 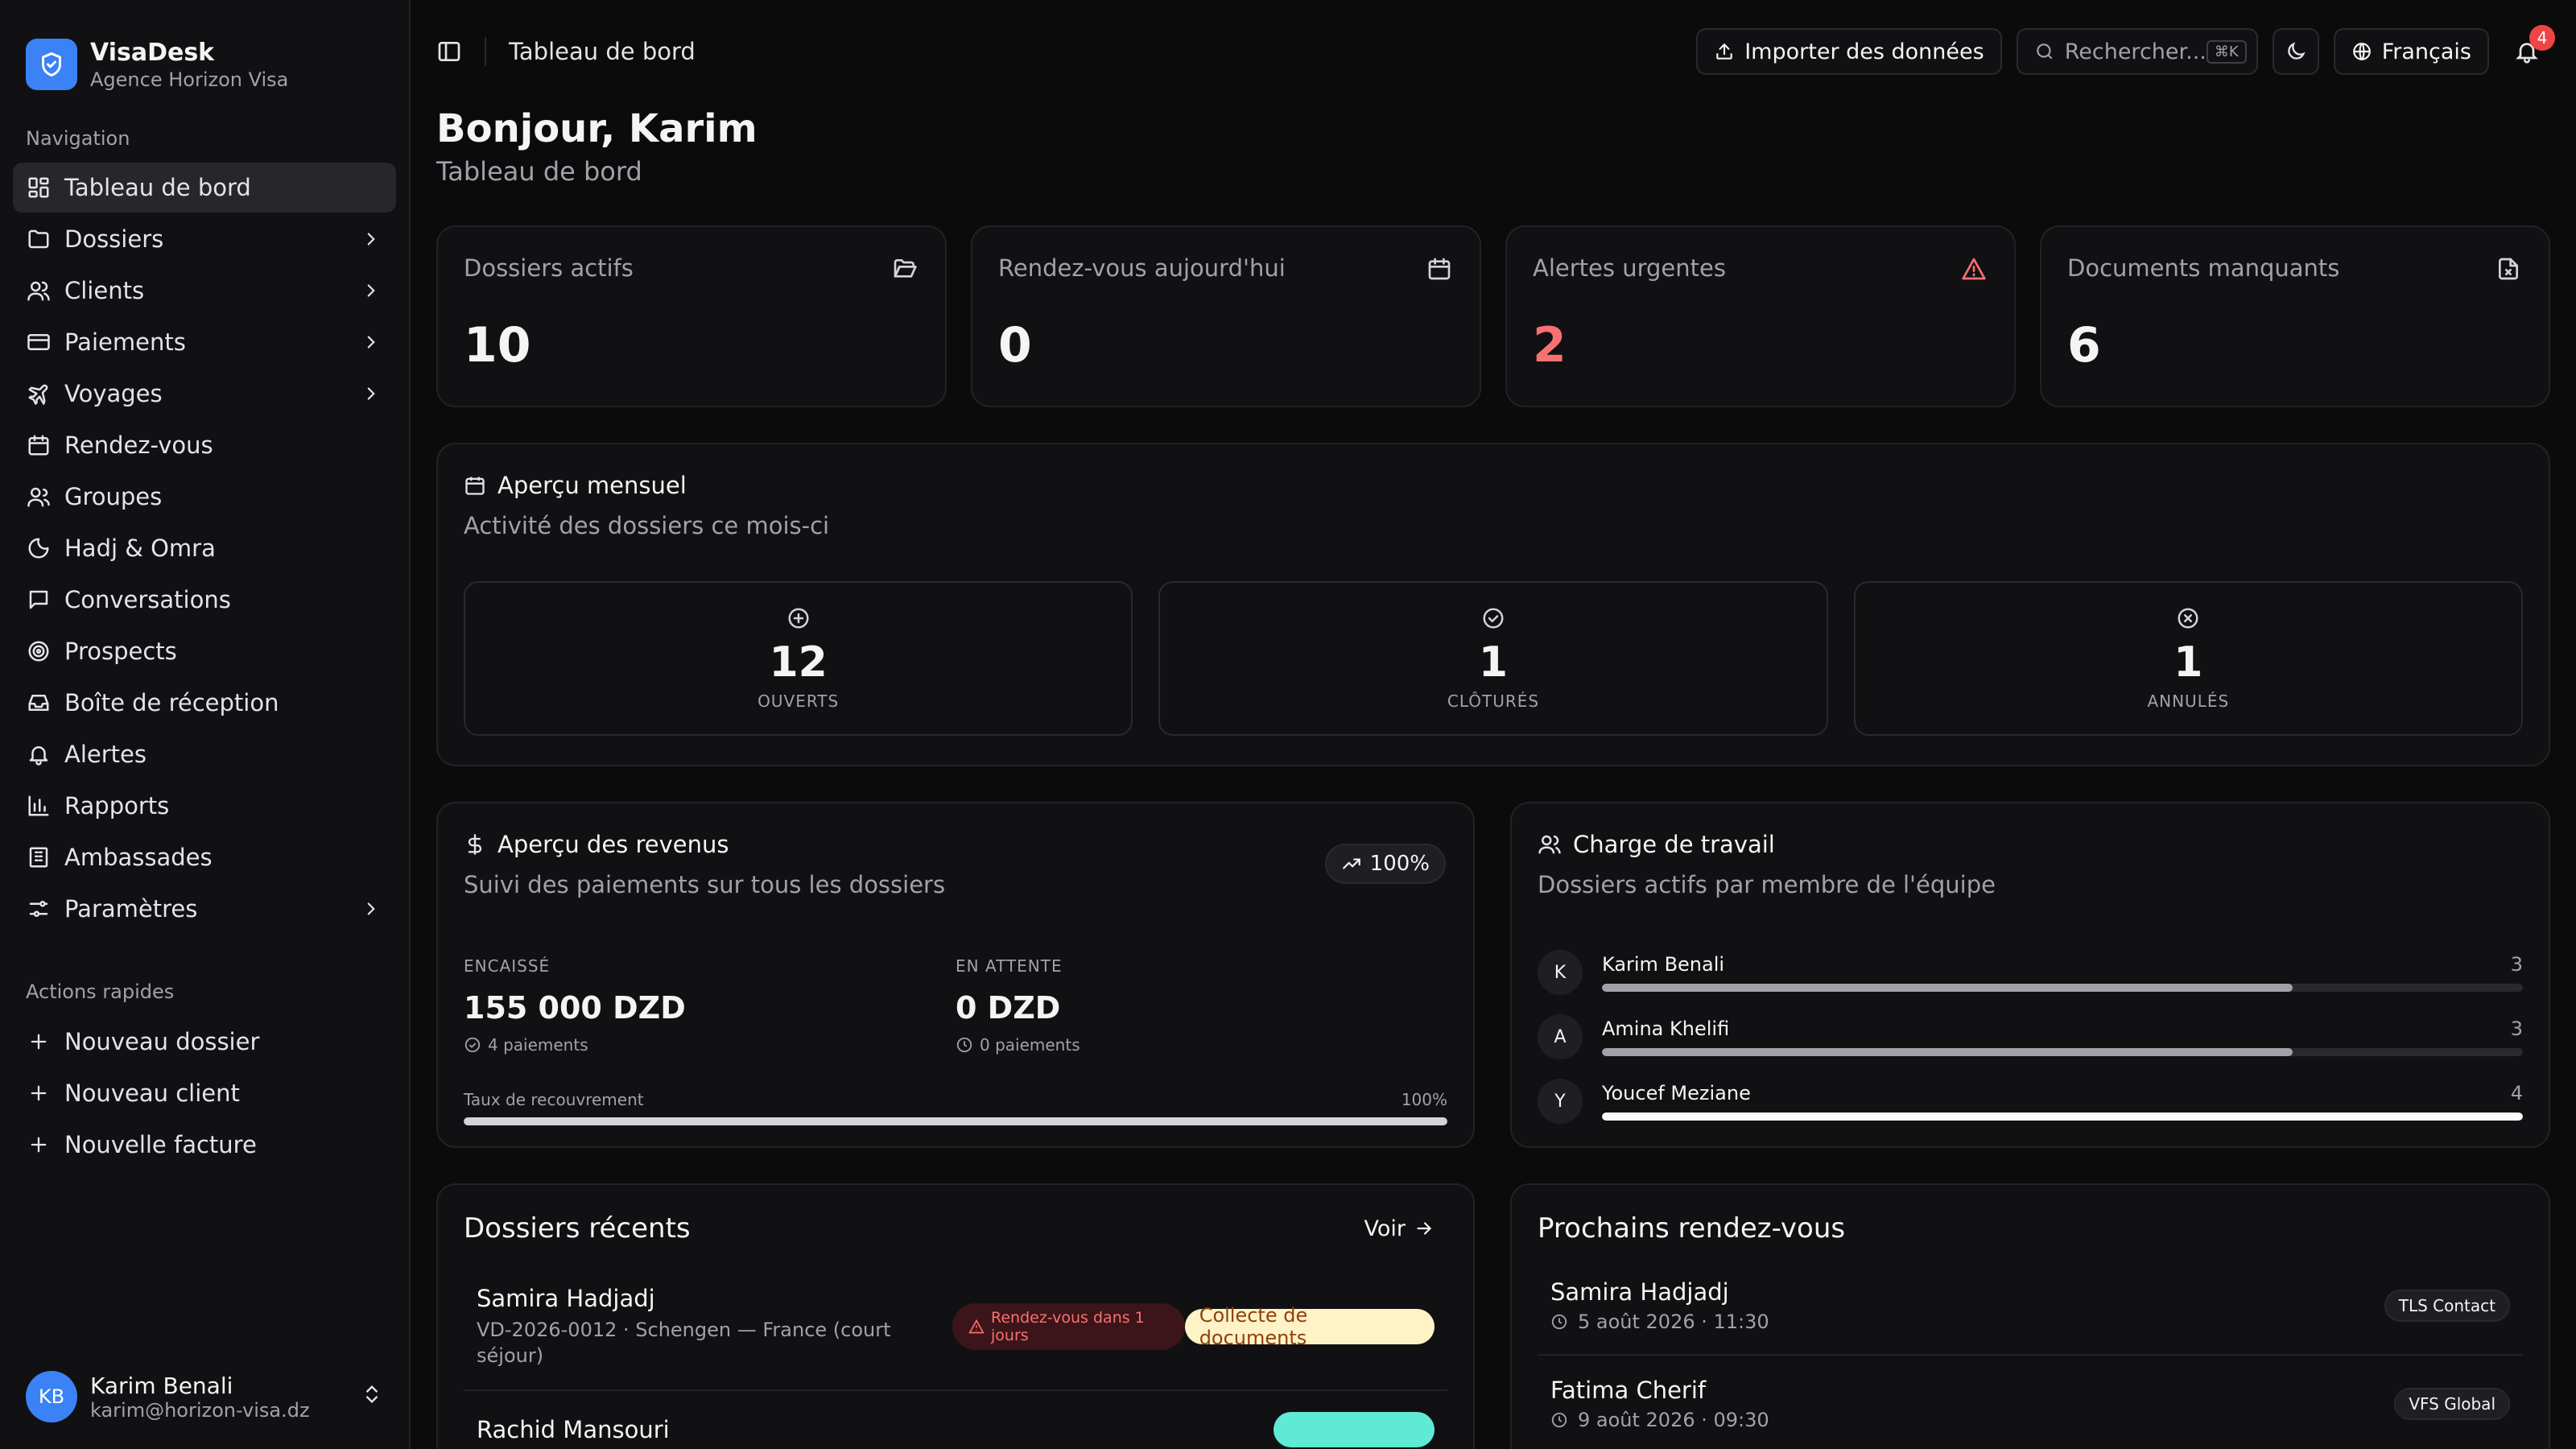 I want to click on view-all-link: Voir, so click(x=1406, y=1228).